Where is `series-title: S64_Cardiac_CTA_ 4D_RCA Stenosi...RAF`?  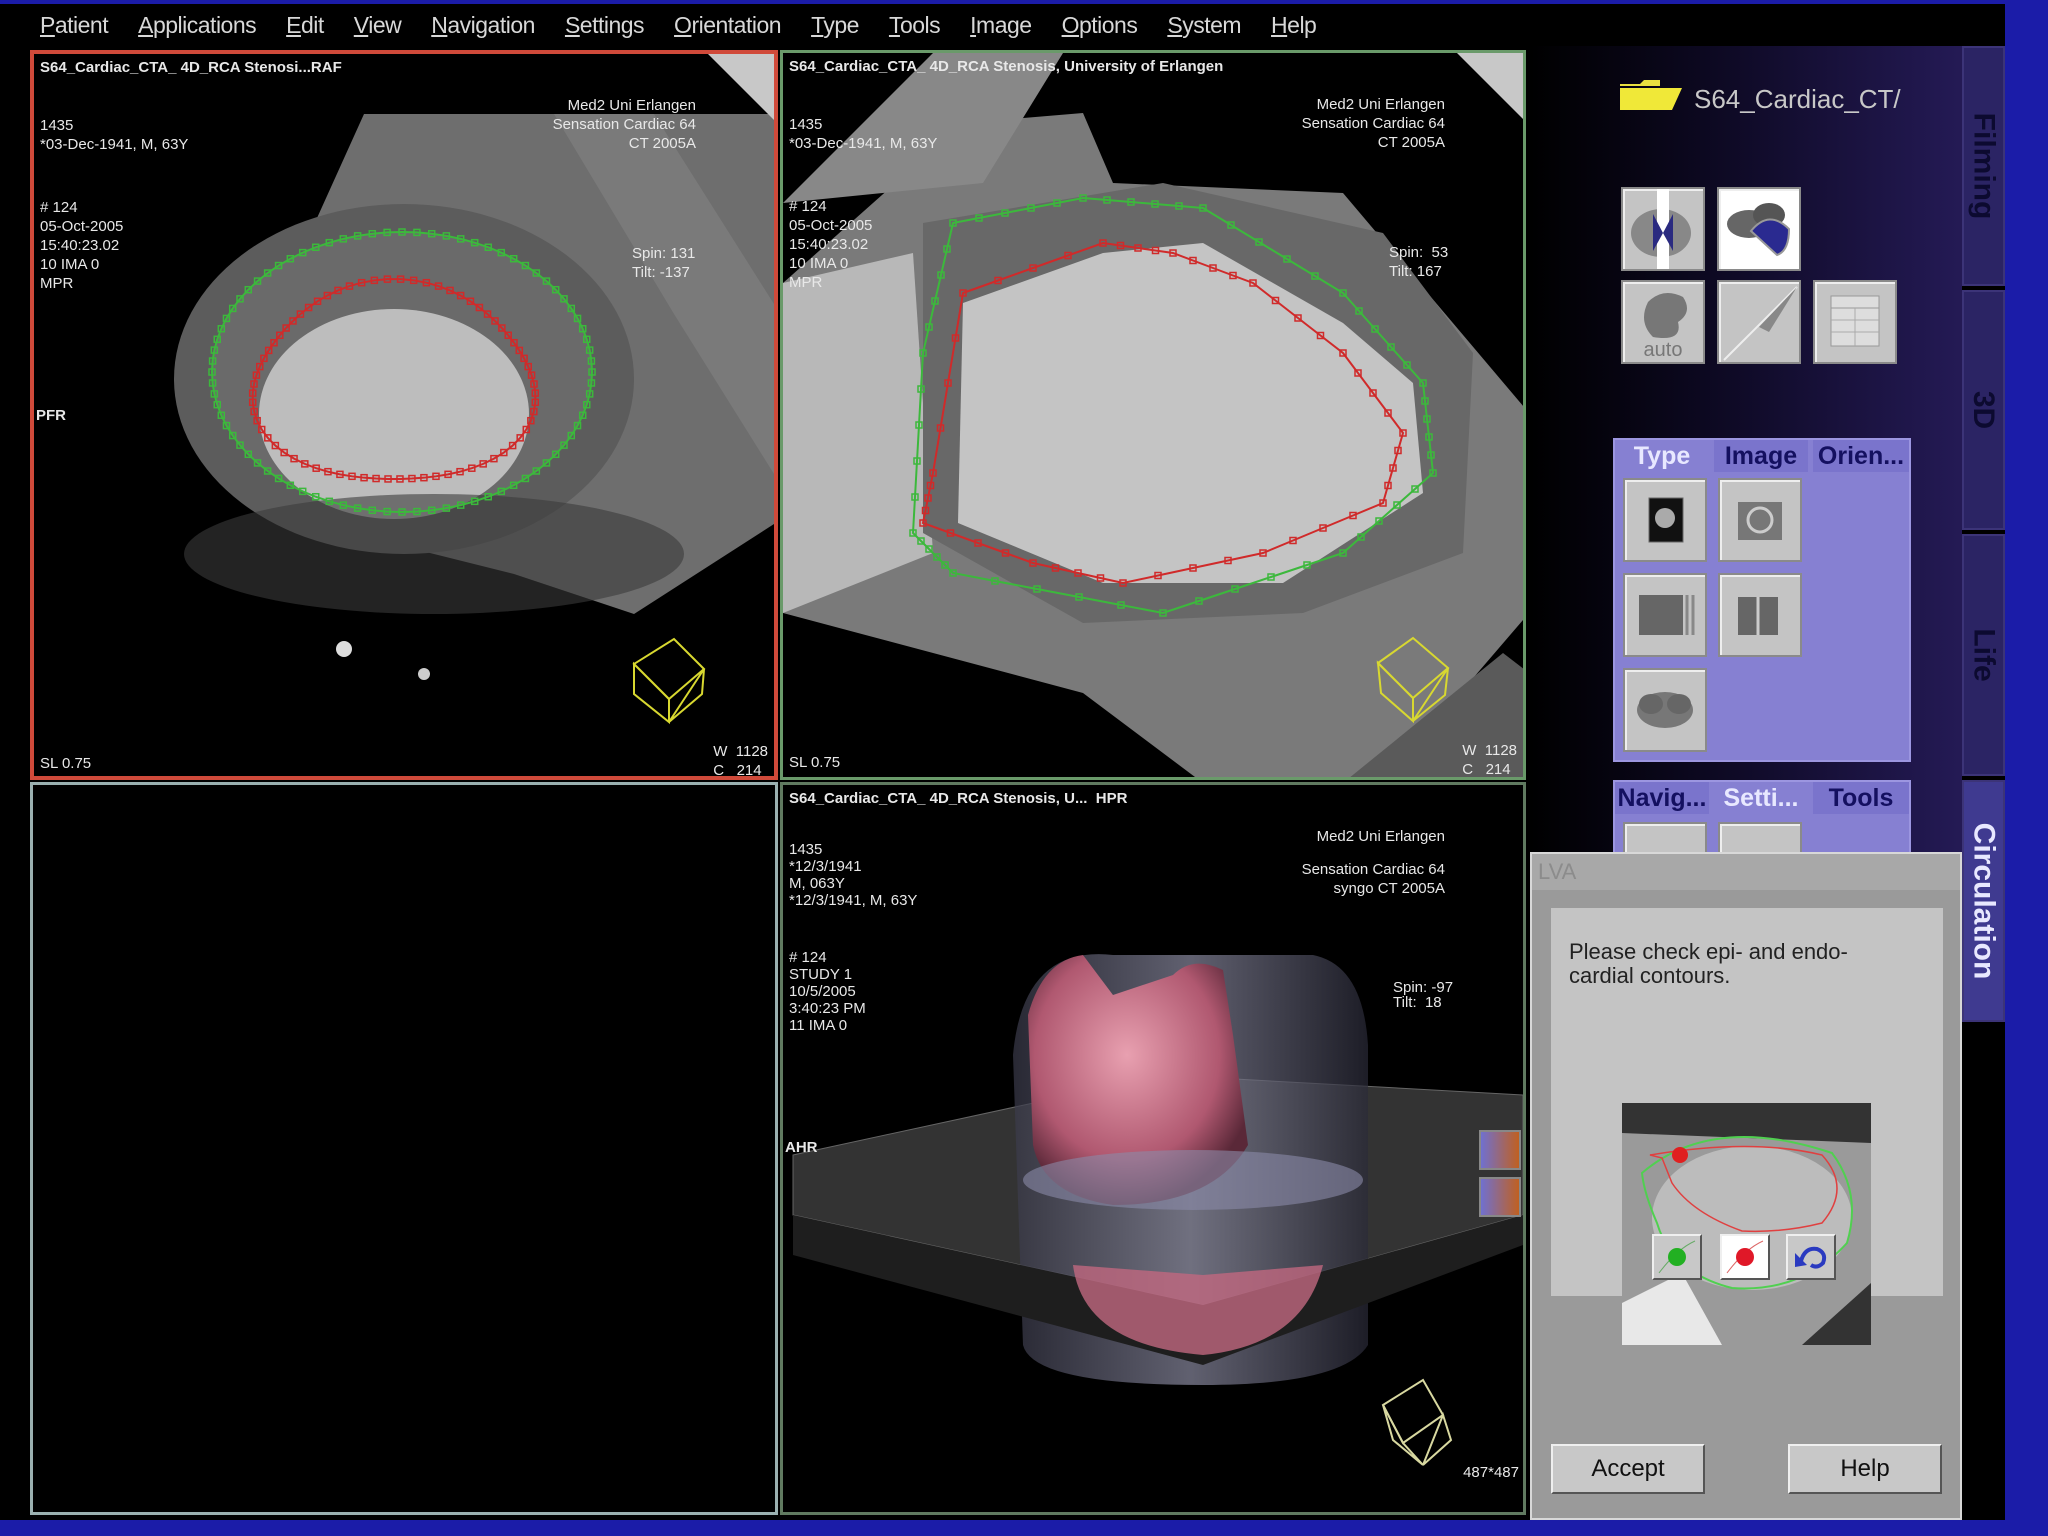
series-title: S64_Cardiac_CTA_ 4D_RCA Stenosi...RAF is located at coordinates (191, 67).